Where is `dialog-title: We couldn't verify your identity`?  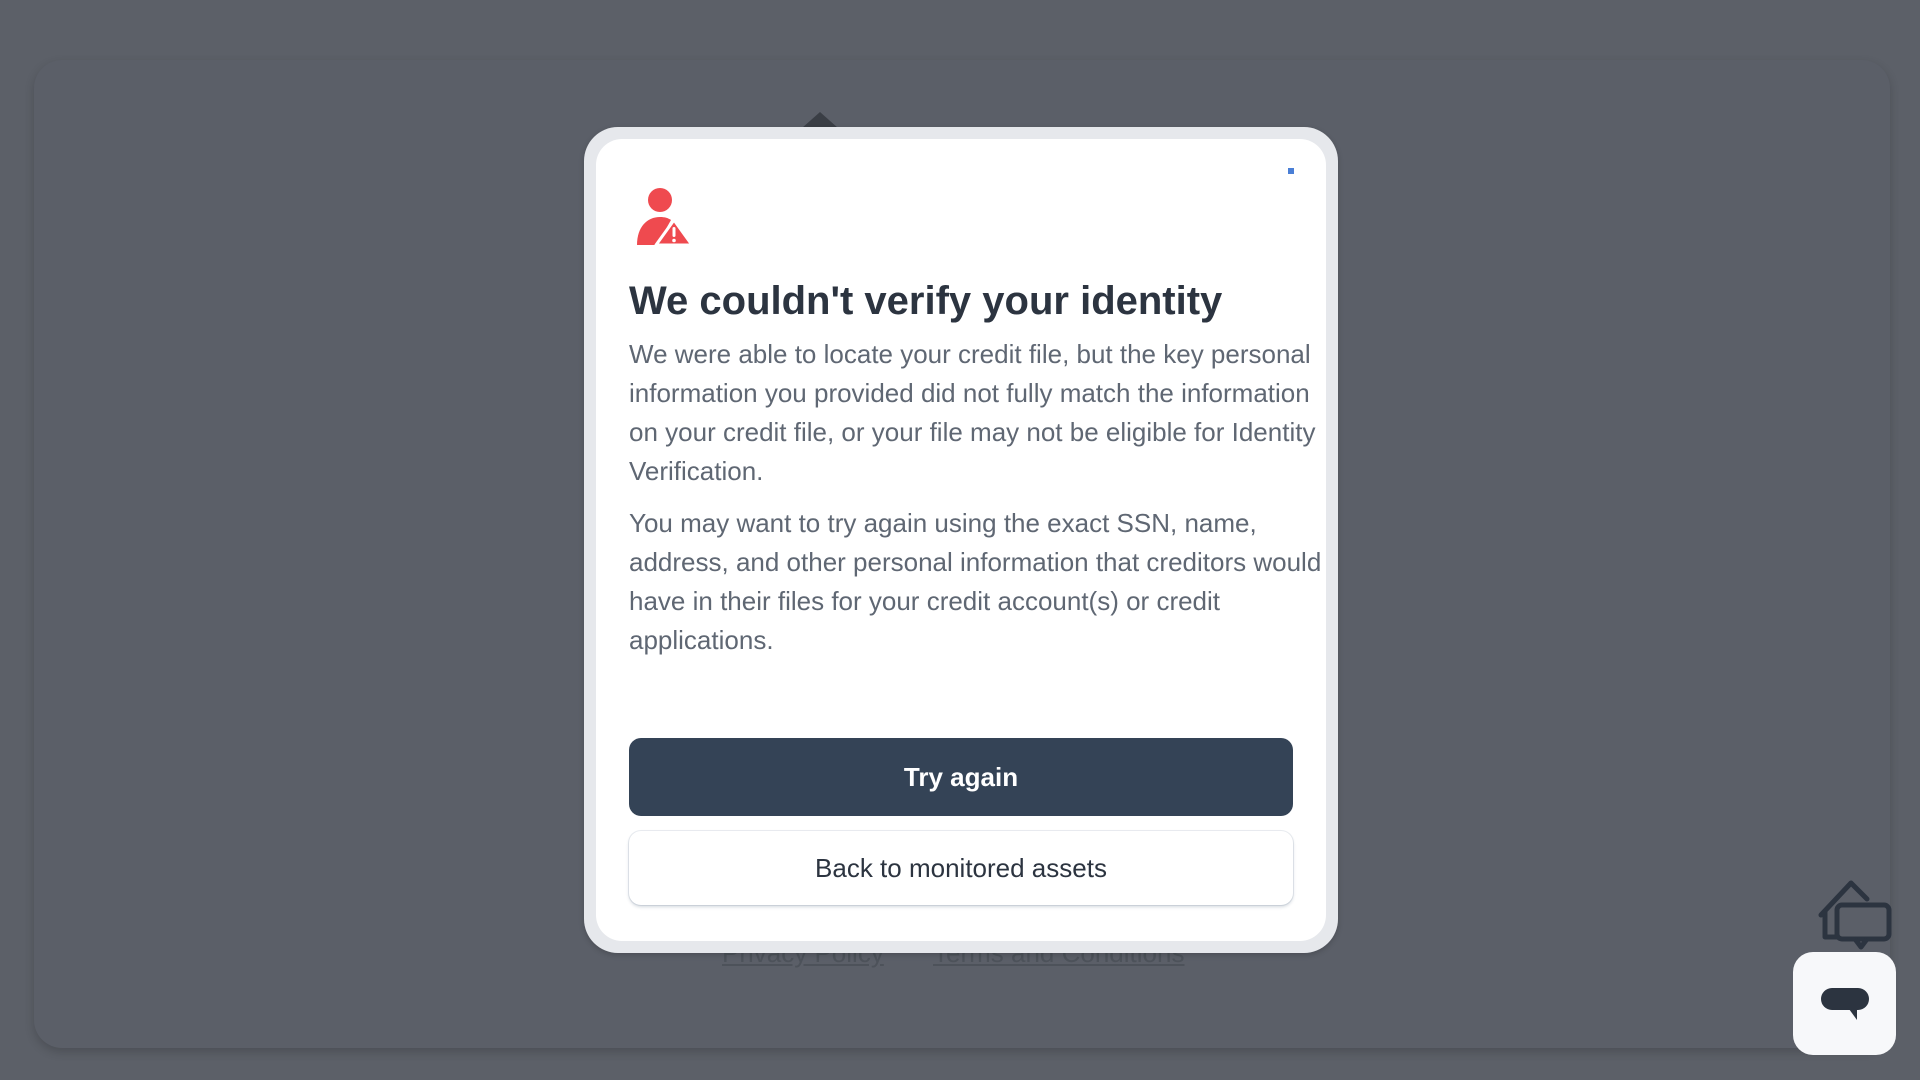 dialog-title: We couldn't verify your identity is located at coordinates (926, 301).